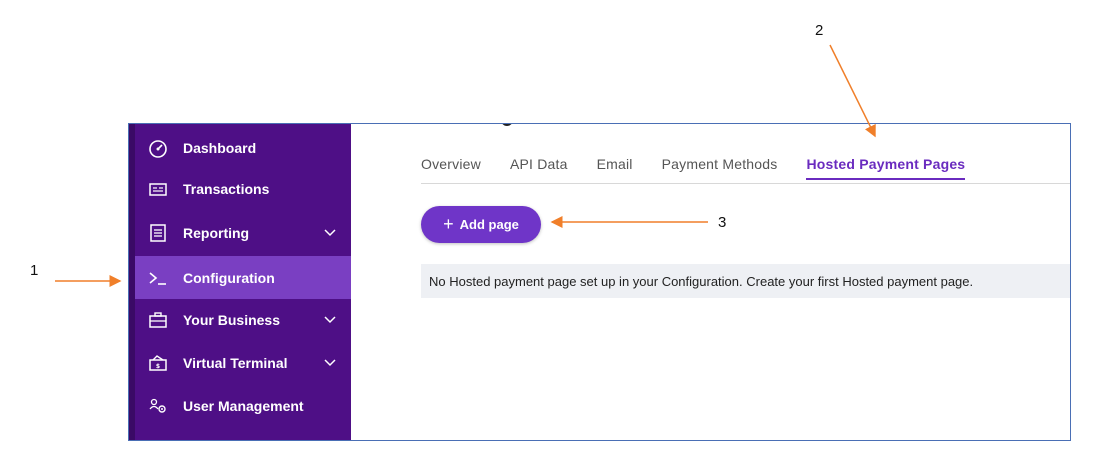 The width and height of the screenshot is (1103, 459). What do you see at coordinates (507, 125) in the screenshot?
I see `page-title-fragment` at bounding box center [507, 125].